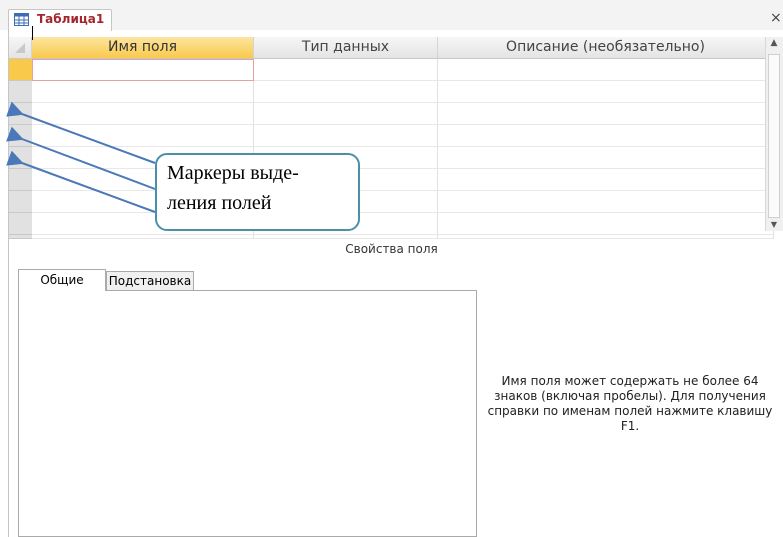  I want to click on tab-general: Общие, so click(62, 280).